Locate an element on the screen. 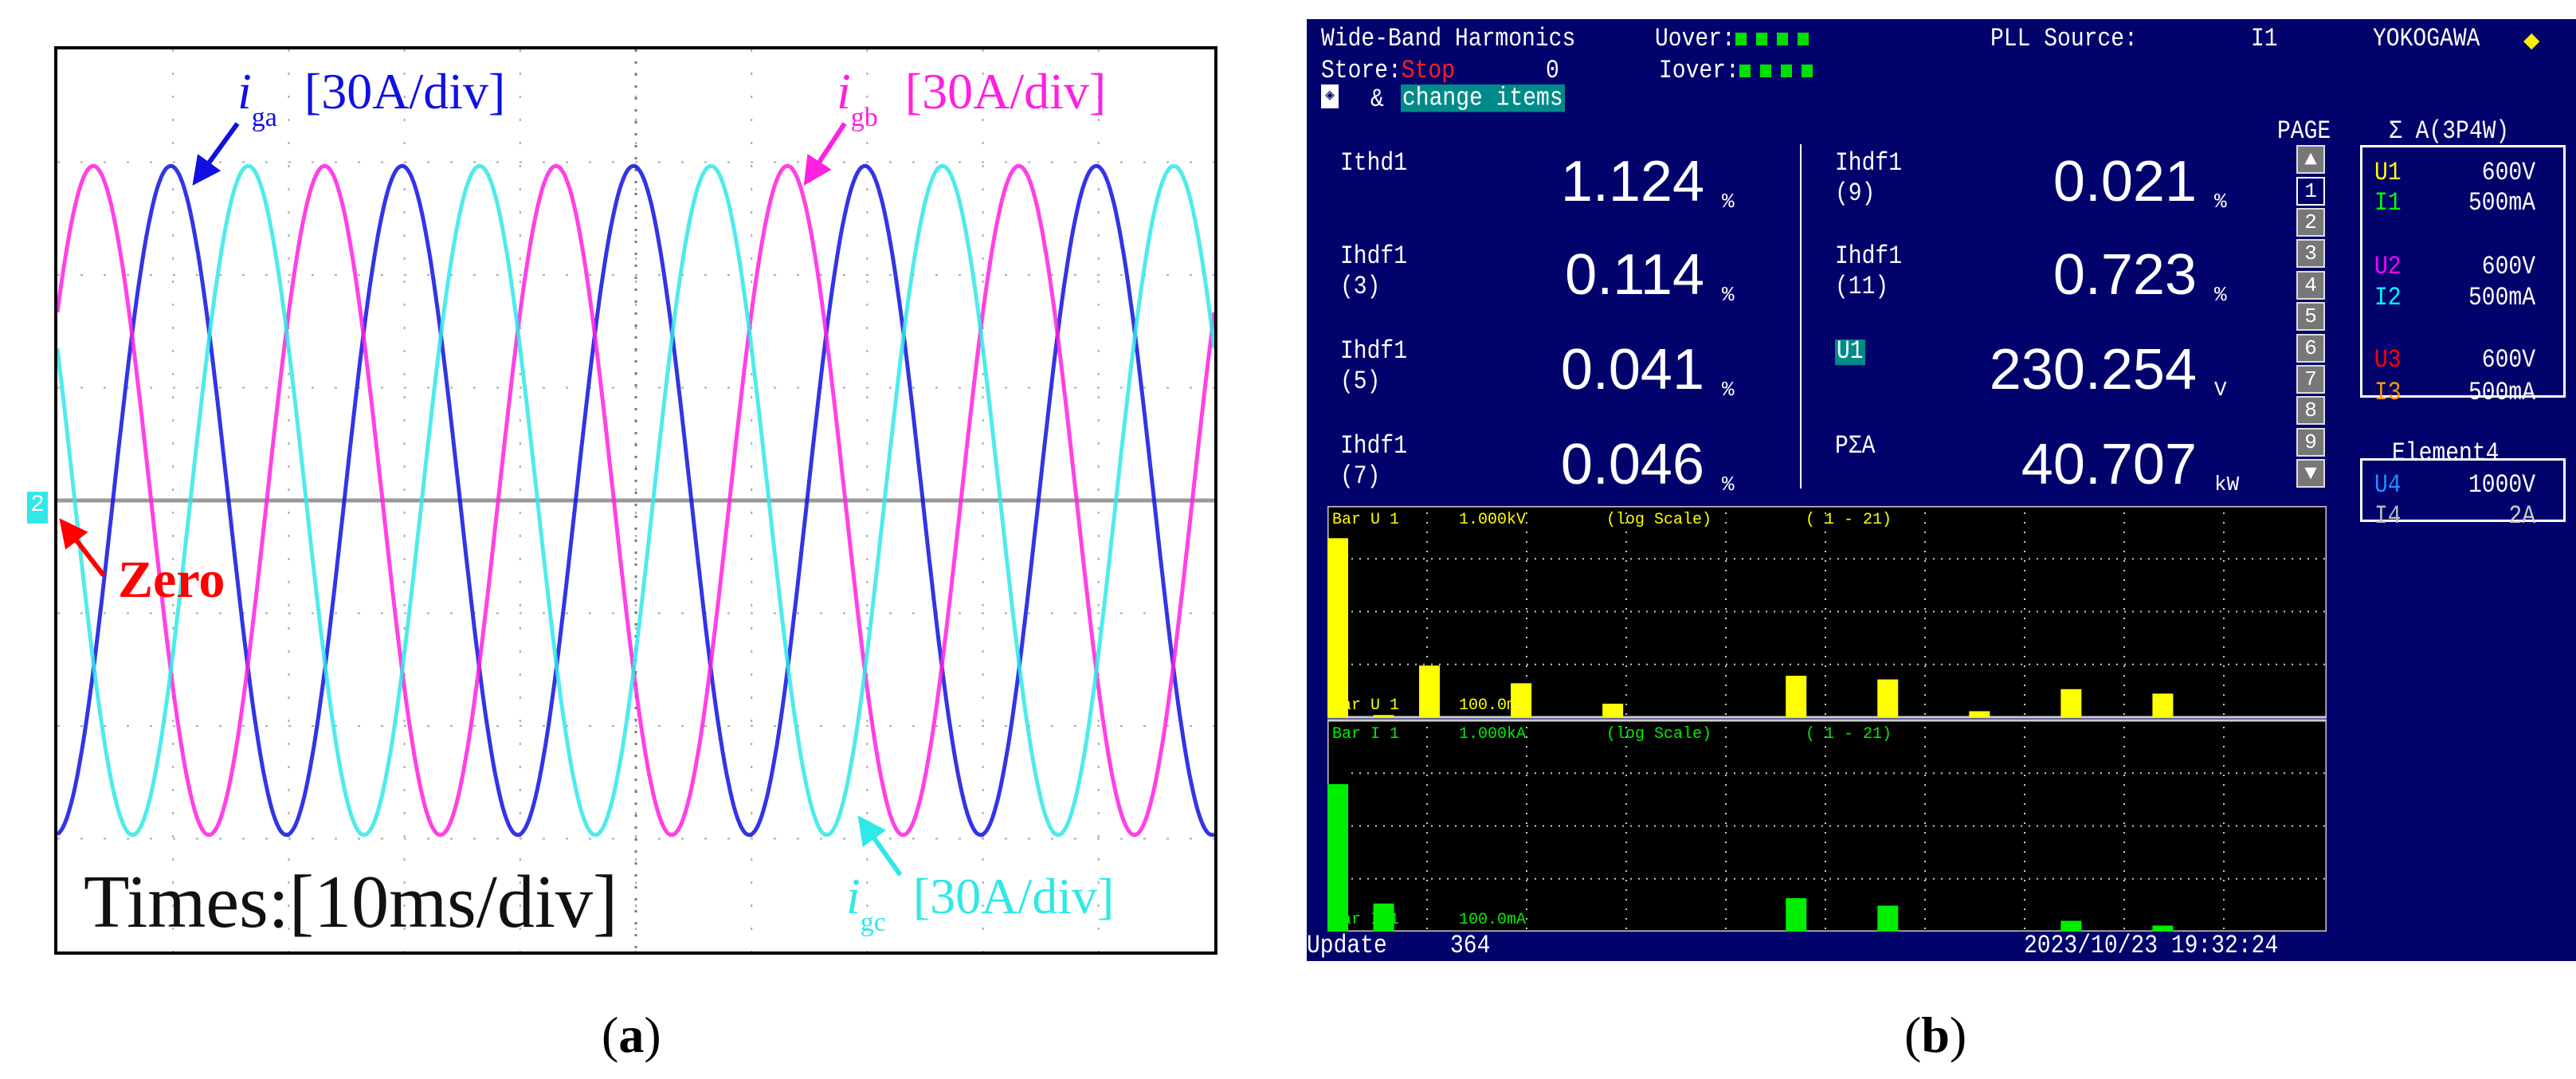  igb-scale: [30A/div] is located at coordinates (1005, 91).